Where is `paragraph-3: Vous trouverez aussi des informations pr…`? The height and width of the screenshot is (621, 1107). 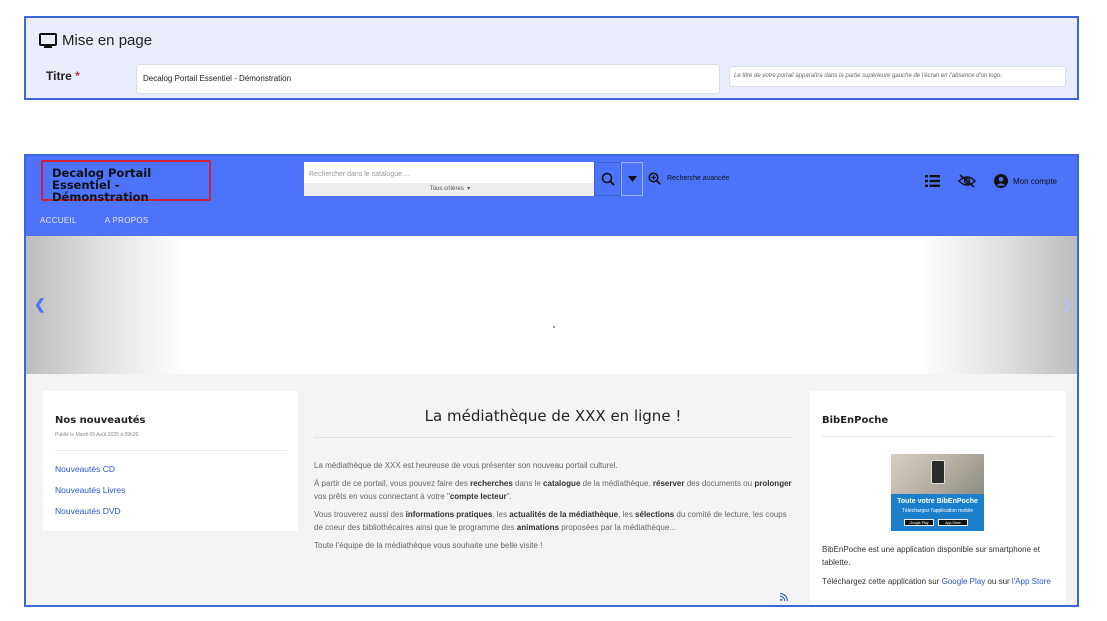
paragraph-3: Vous trouverez aussi des informations pr… is located at coordinates (550, 521).